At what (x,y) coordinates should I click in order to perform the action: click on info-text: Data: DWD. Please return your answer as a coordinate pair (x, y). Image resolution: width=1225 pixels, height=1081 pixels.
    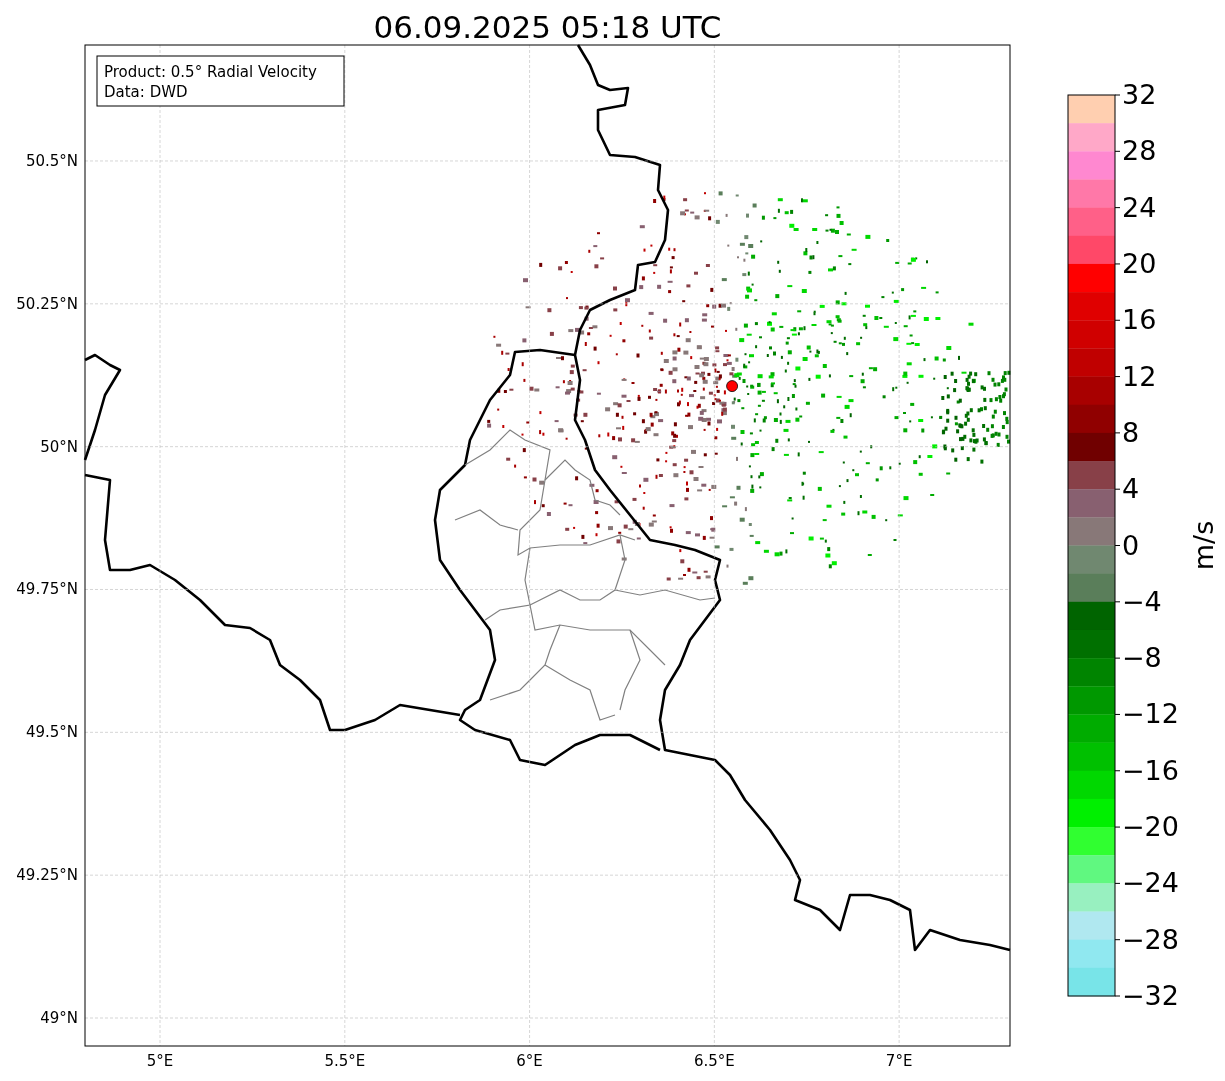
    Looking at the image, I should click on (146, 92).